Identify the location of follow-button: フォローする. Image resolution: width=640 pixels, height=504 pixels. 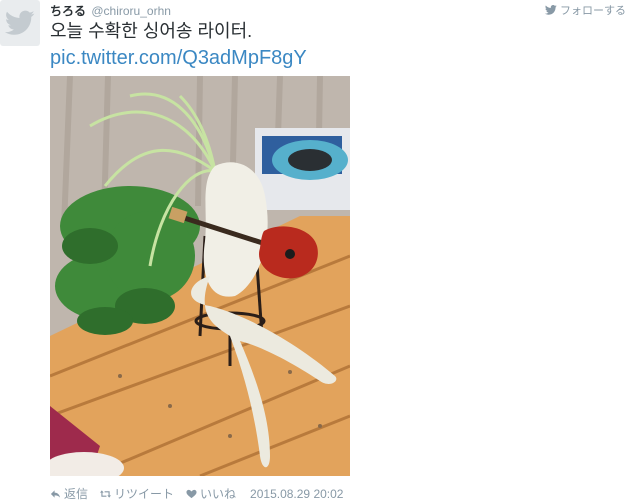
(585, 10).